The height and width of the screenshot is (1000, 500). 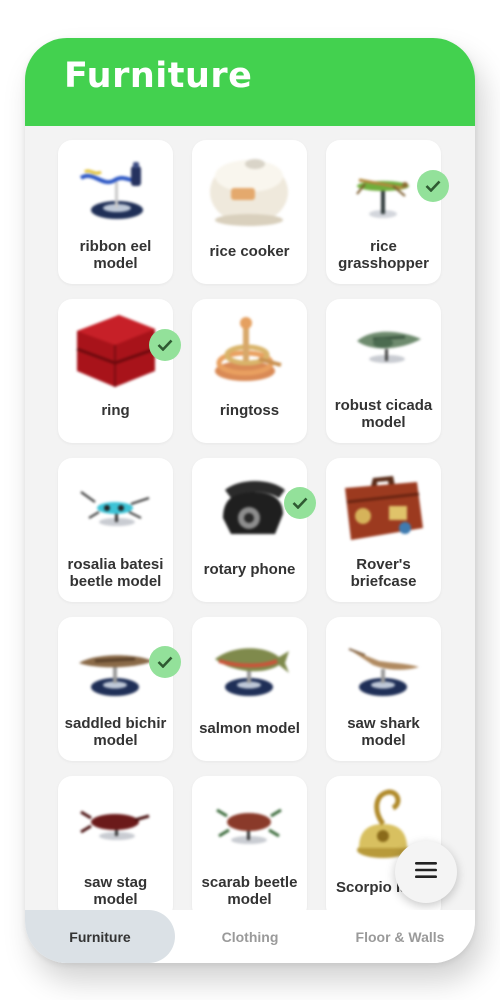 What do you see at coordinates (383, 348) in the screenshot?
I see `robust-cicada-model-icon` at bounding box center [383, 348].